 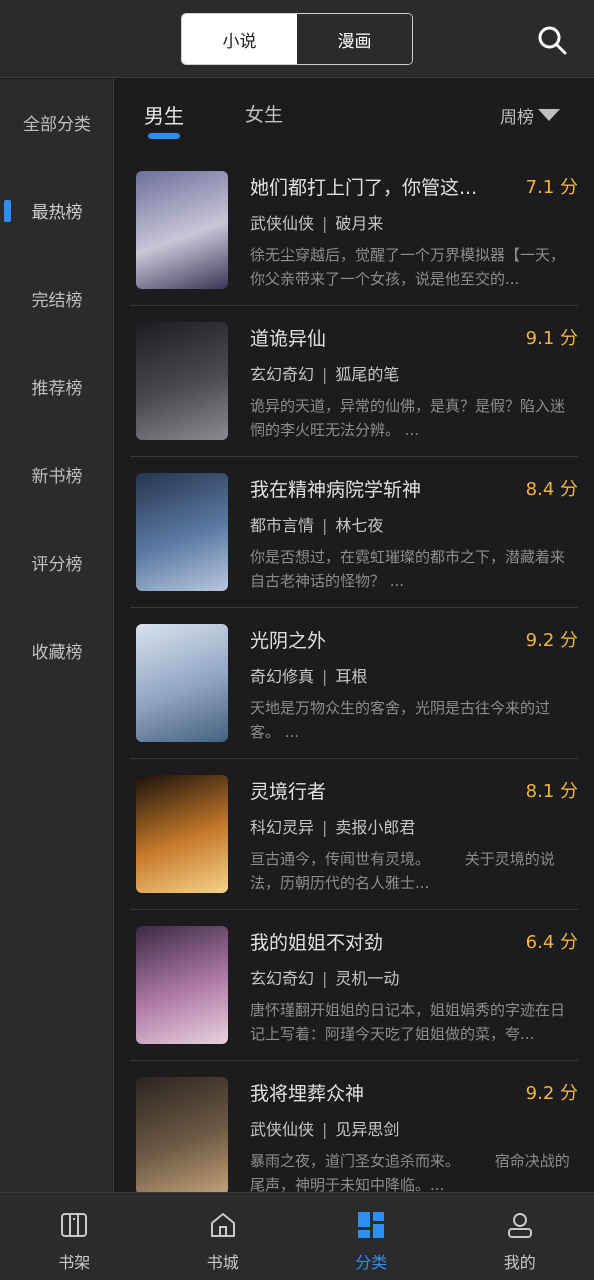 I want to click on dropdown-triangle-icon, so click(x=549, y=115).